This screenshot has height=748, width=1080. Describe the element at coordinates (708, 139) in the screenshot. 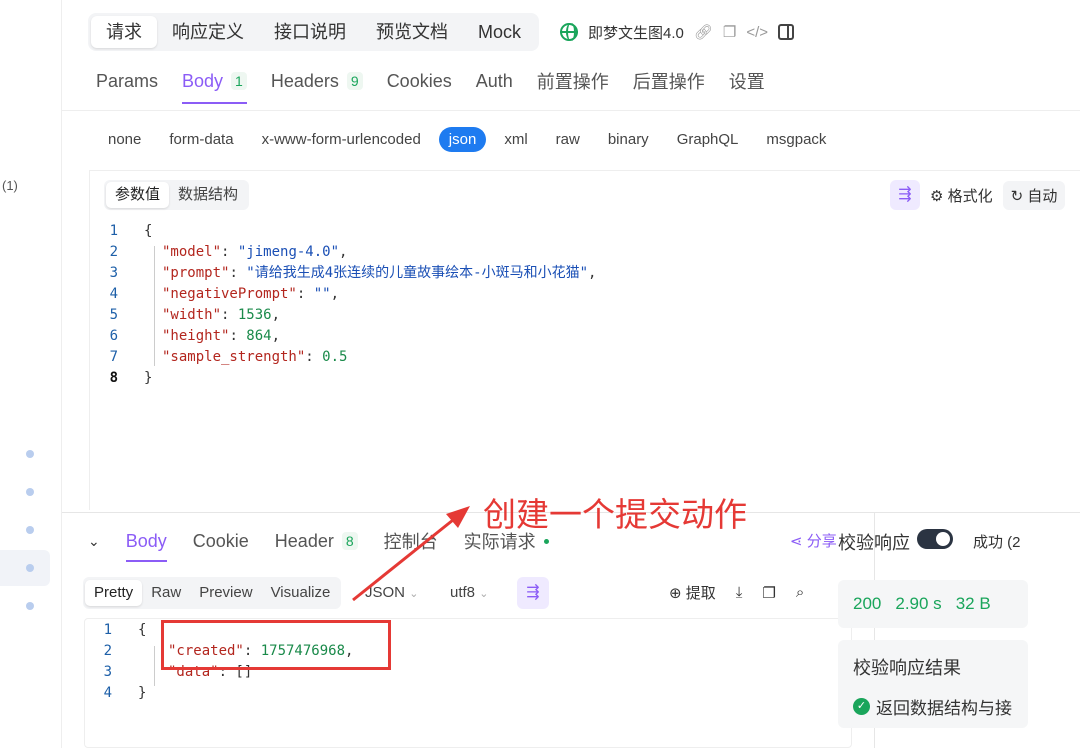

I see `body-type-graphql: GraphQL` at that location.